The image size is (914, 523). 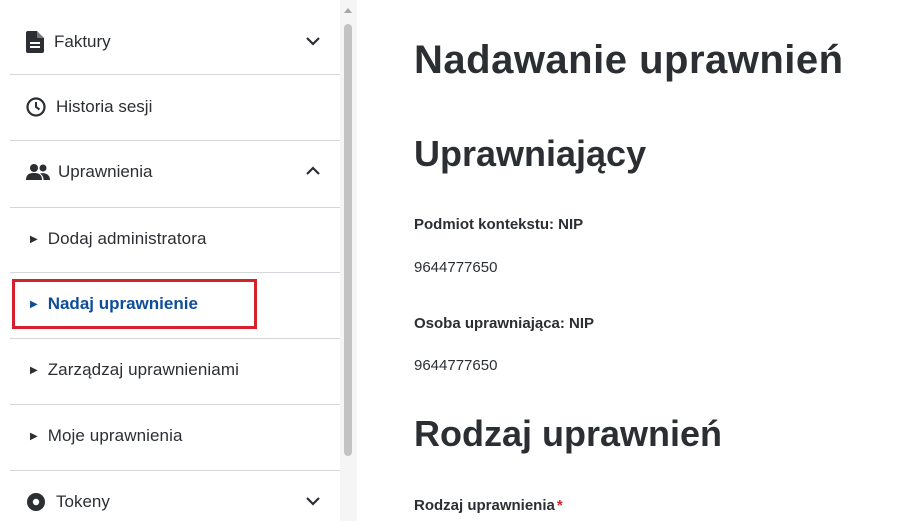 I want to click on sidebar-scrollbar, so click(x=348, y=260).